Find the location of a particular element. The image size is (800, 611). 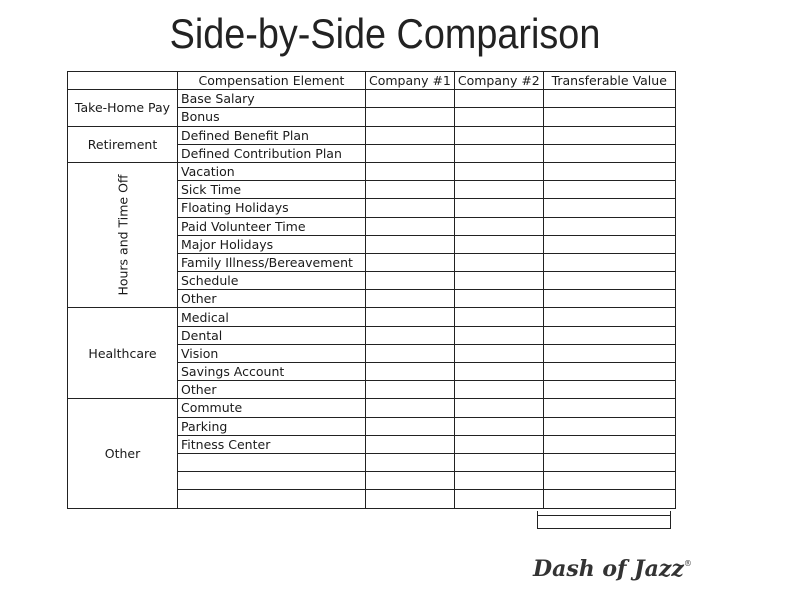

compensation-element-cell: Commute is located at coordinates (271, 408).